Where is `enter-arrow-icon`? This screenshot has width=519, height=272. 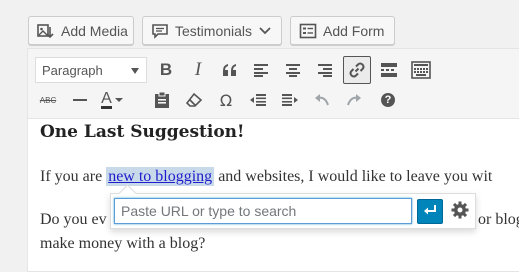
enter-arrow-icon is located at coordinates (430, 212).